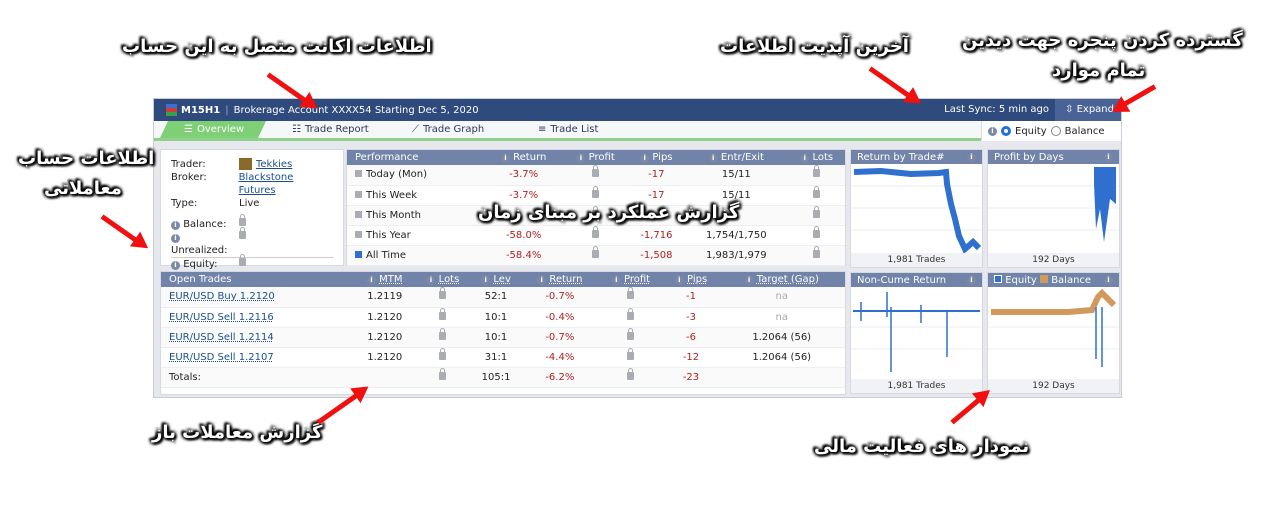 The height and width of the screenshot is (522, 1264). What do you see at coordinates (286, 184) in the screenshot?
I see `broker-link: Blackstone Futures` at bounding box center [286, 184].